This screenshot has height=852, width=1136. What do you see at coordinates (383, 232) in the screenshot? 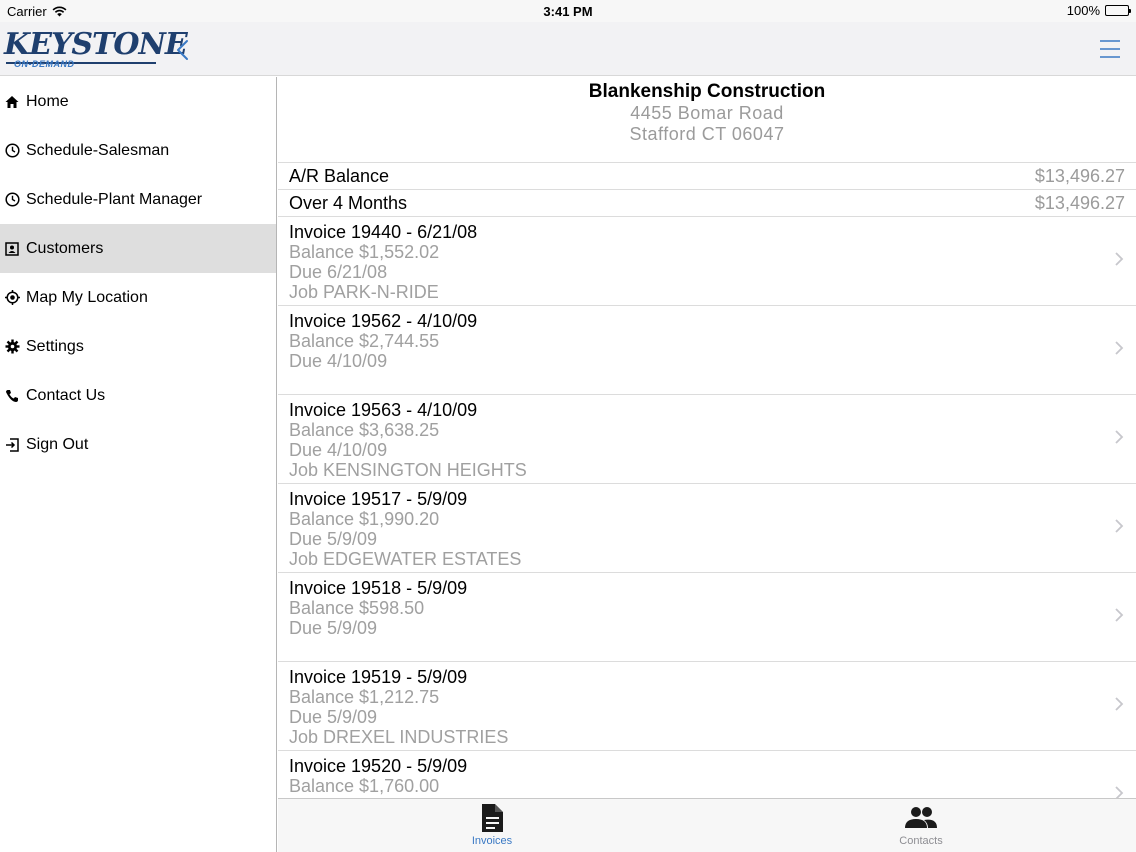
I see `invoice-title: Invoice 19440 - 6/21/08` at bounding box center [383, 232].